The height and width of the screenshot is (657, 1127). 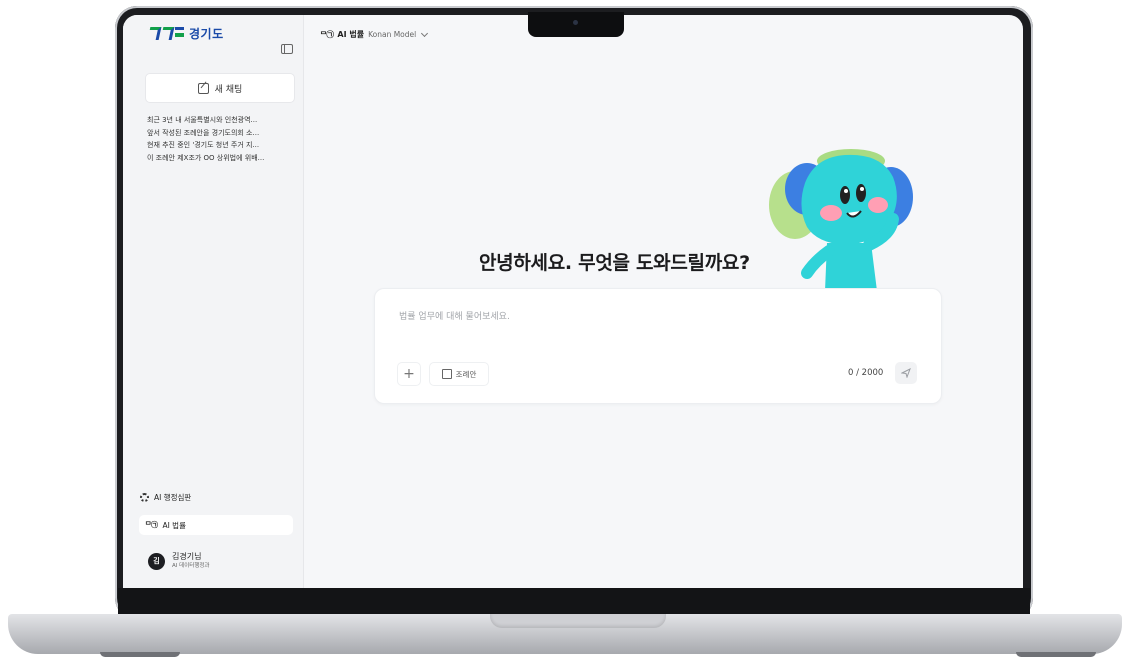 I want to click on model-name: Konan Model, so click(x=392, y=34).